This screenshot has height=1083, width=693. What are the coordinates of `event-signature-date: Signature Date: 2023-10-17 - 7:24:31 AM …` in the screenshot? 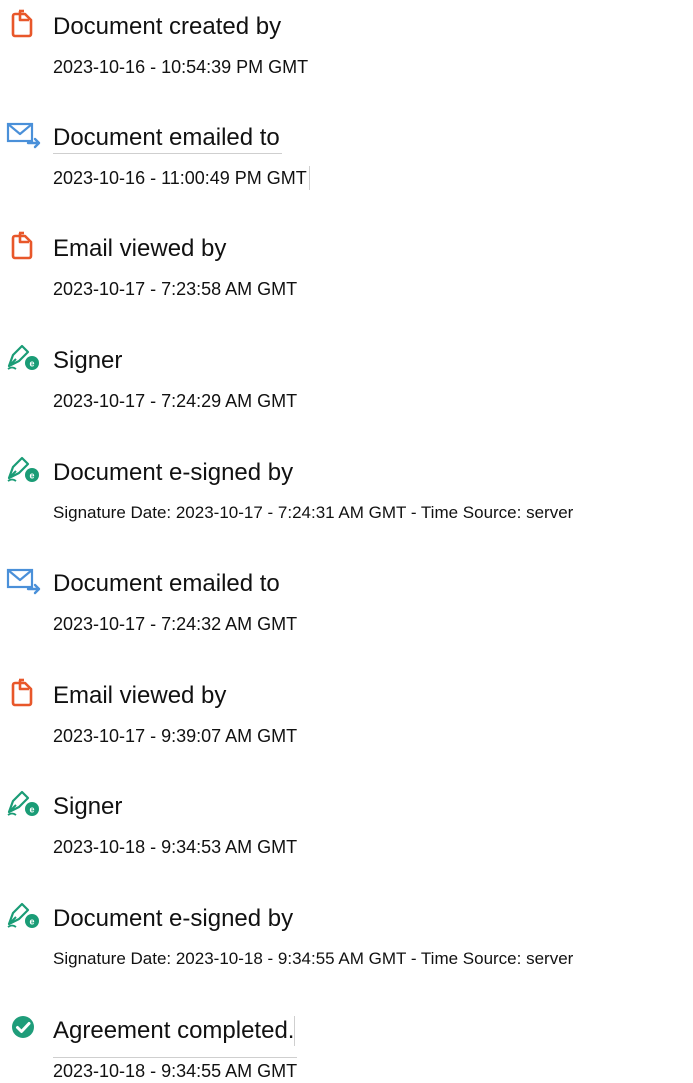 It's located at (313, 512).